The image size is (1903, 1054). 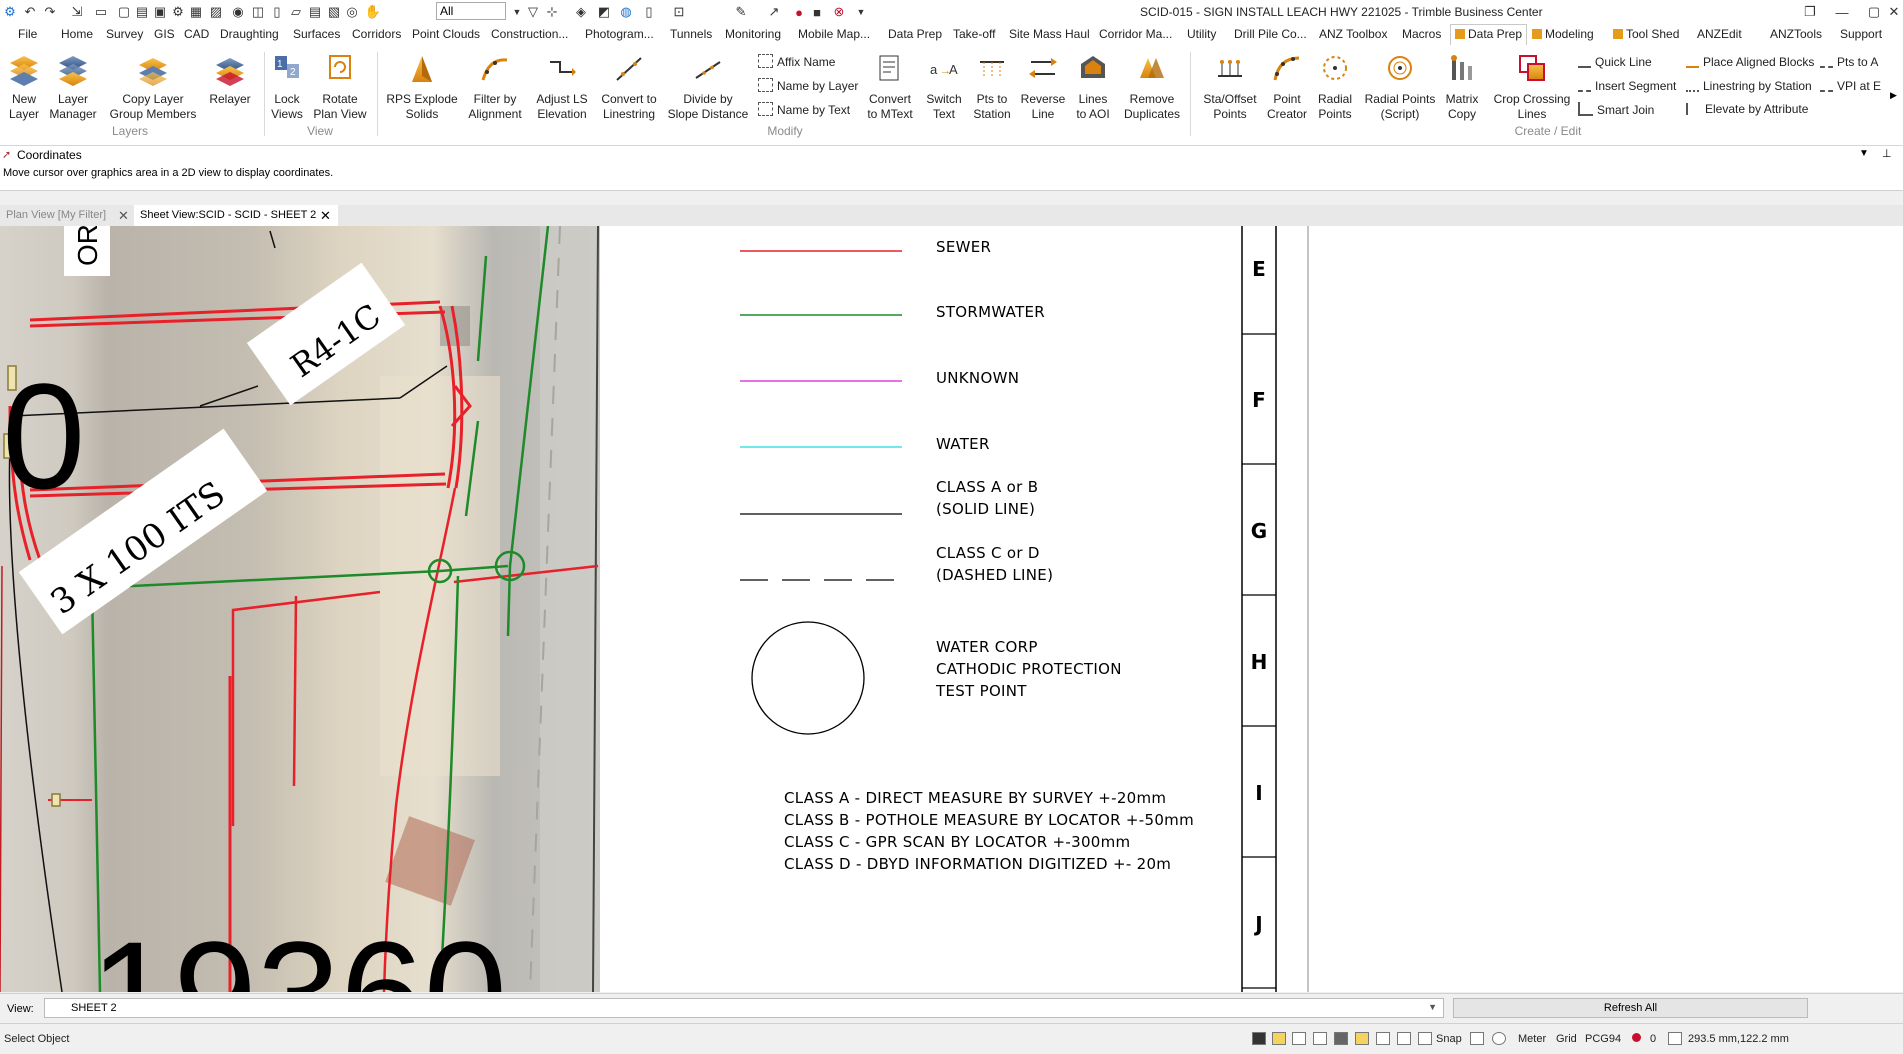 I want to click on reverse-line-button: Reverse Line, so click(x=1043, y=87).